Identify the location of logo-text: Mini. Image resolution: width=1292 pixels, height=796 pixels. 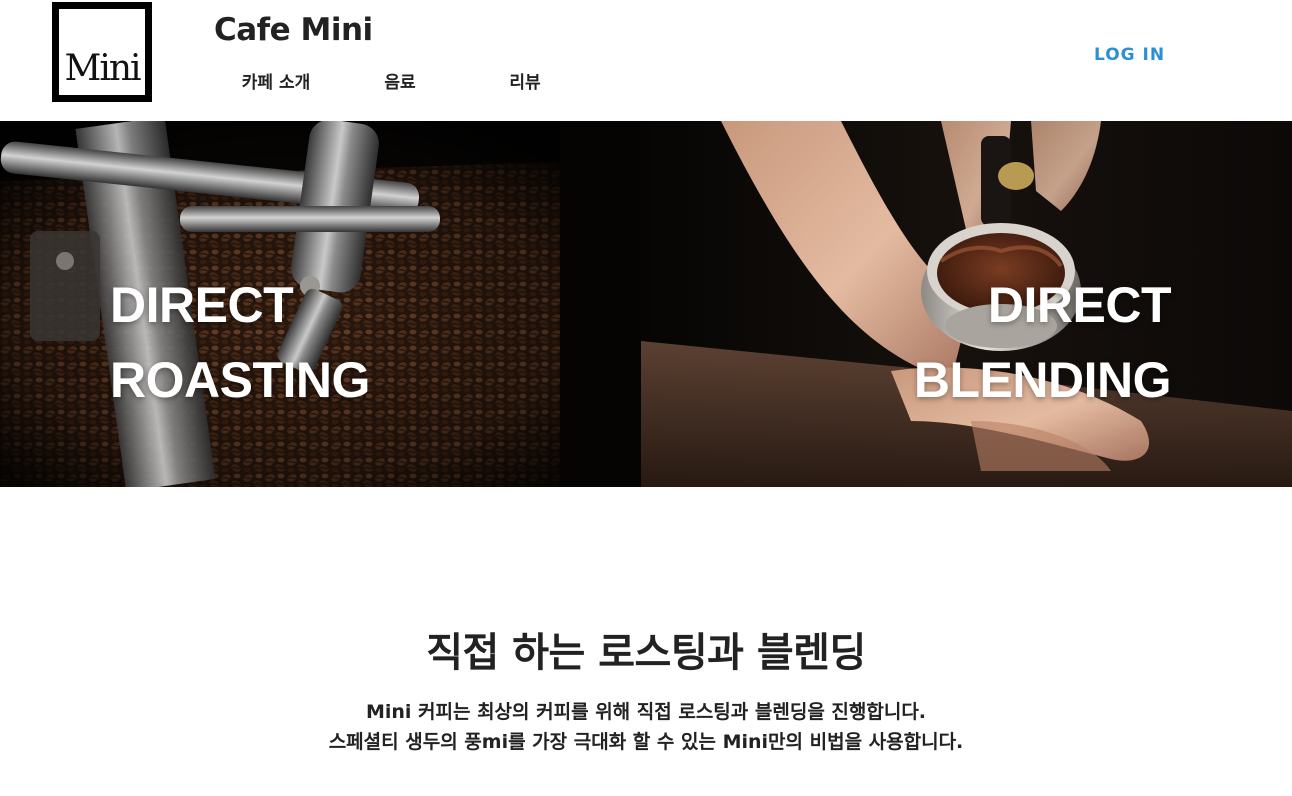
(102, 68).